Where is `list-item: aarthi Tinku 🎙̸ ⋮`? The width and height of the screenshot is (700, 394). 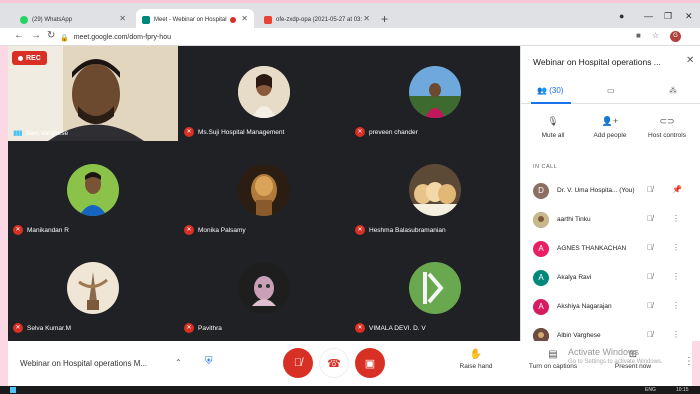
list-item: aarthi Tinku 🎙̸ ⋮ is located at coordinates (610, 220).